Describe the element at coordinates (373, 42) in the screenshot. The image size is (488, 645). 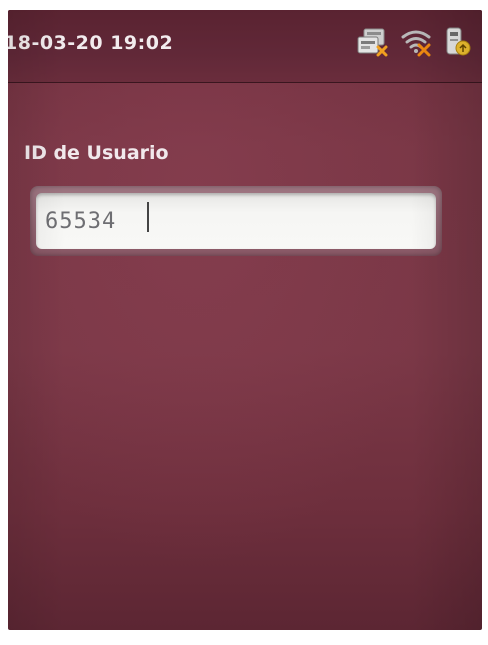
I see `network-disconnected-icon` at that location.